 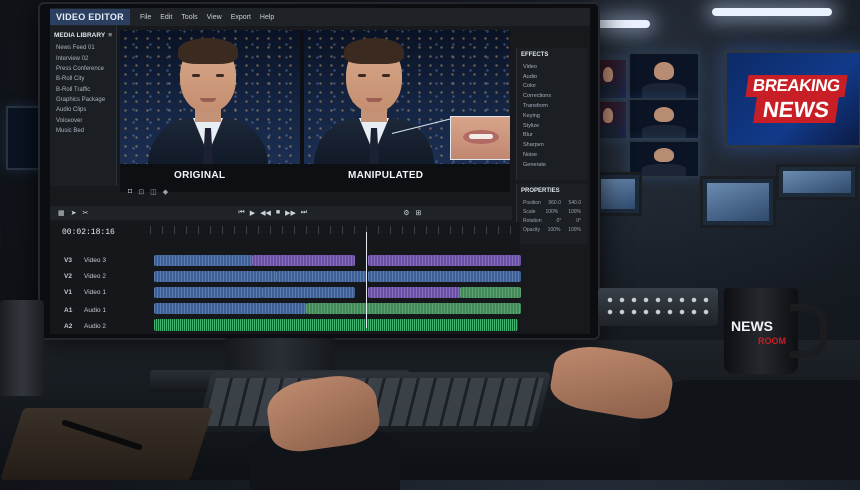 I want to click on effects-item: Stylize, so click(x=552, y=126).